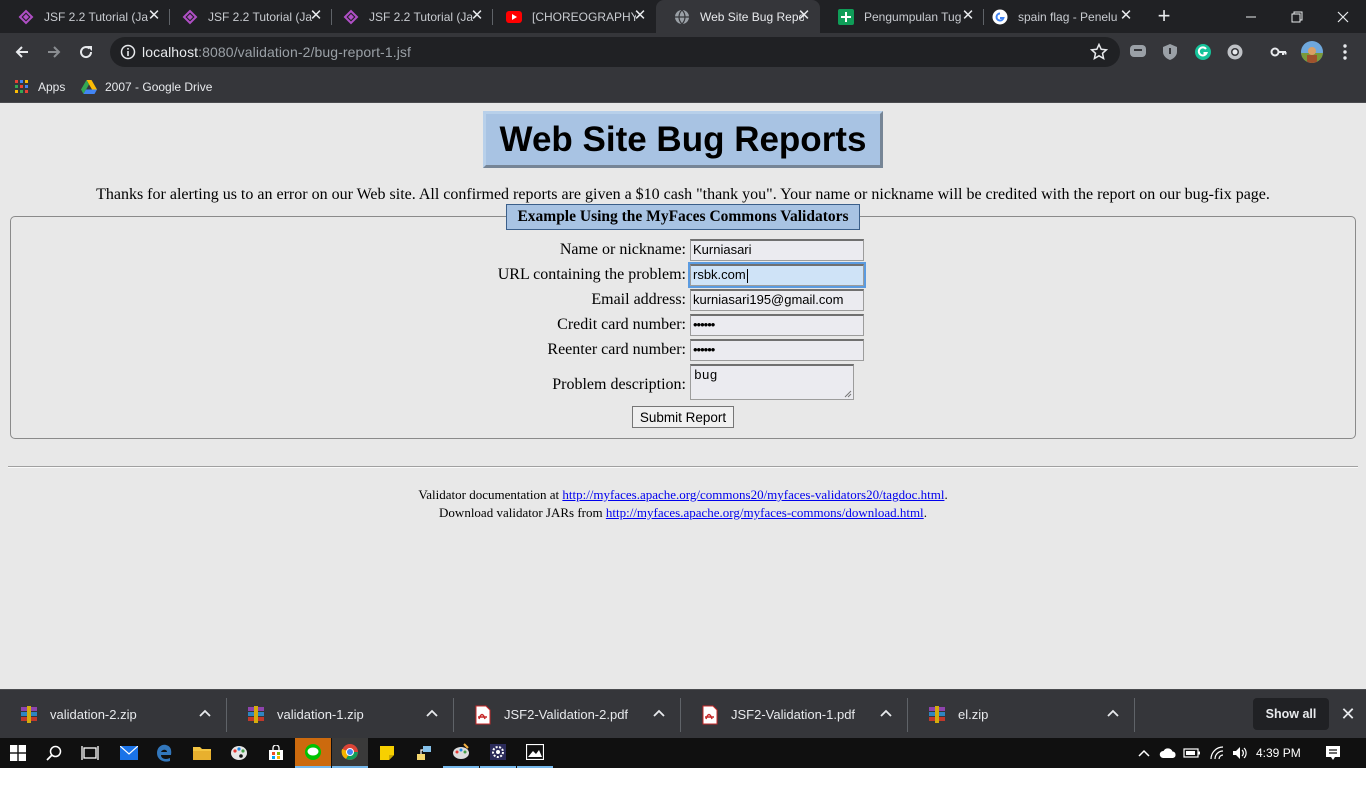 This screenshot has height=800, width=1366. I want to click on network-tool-app, so click(424, 753).